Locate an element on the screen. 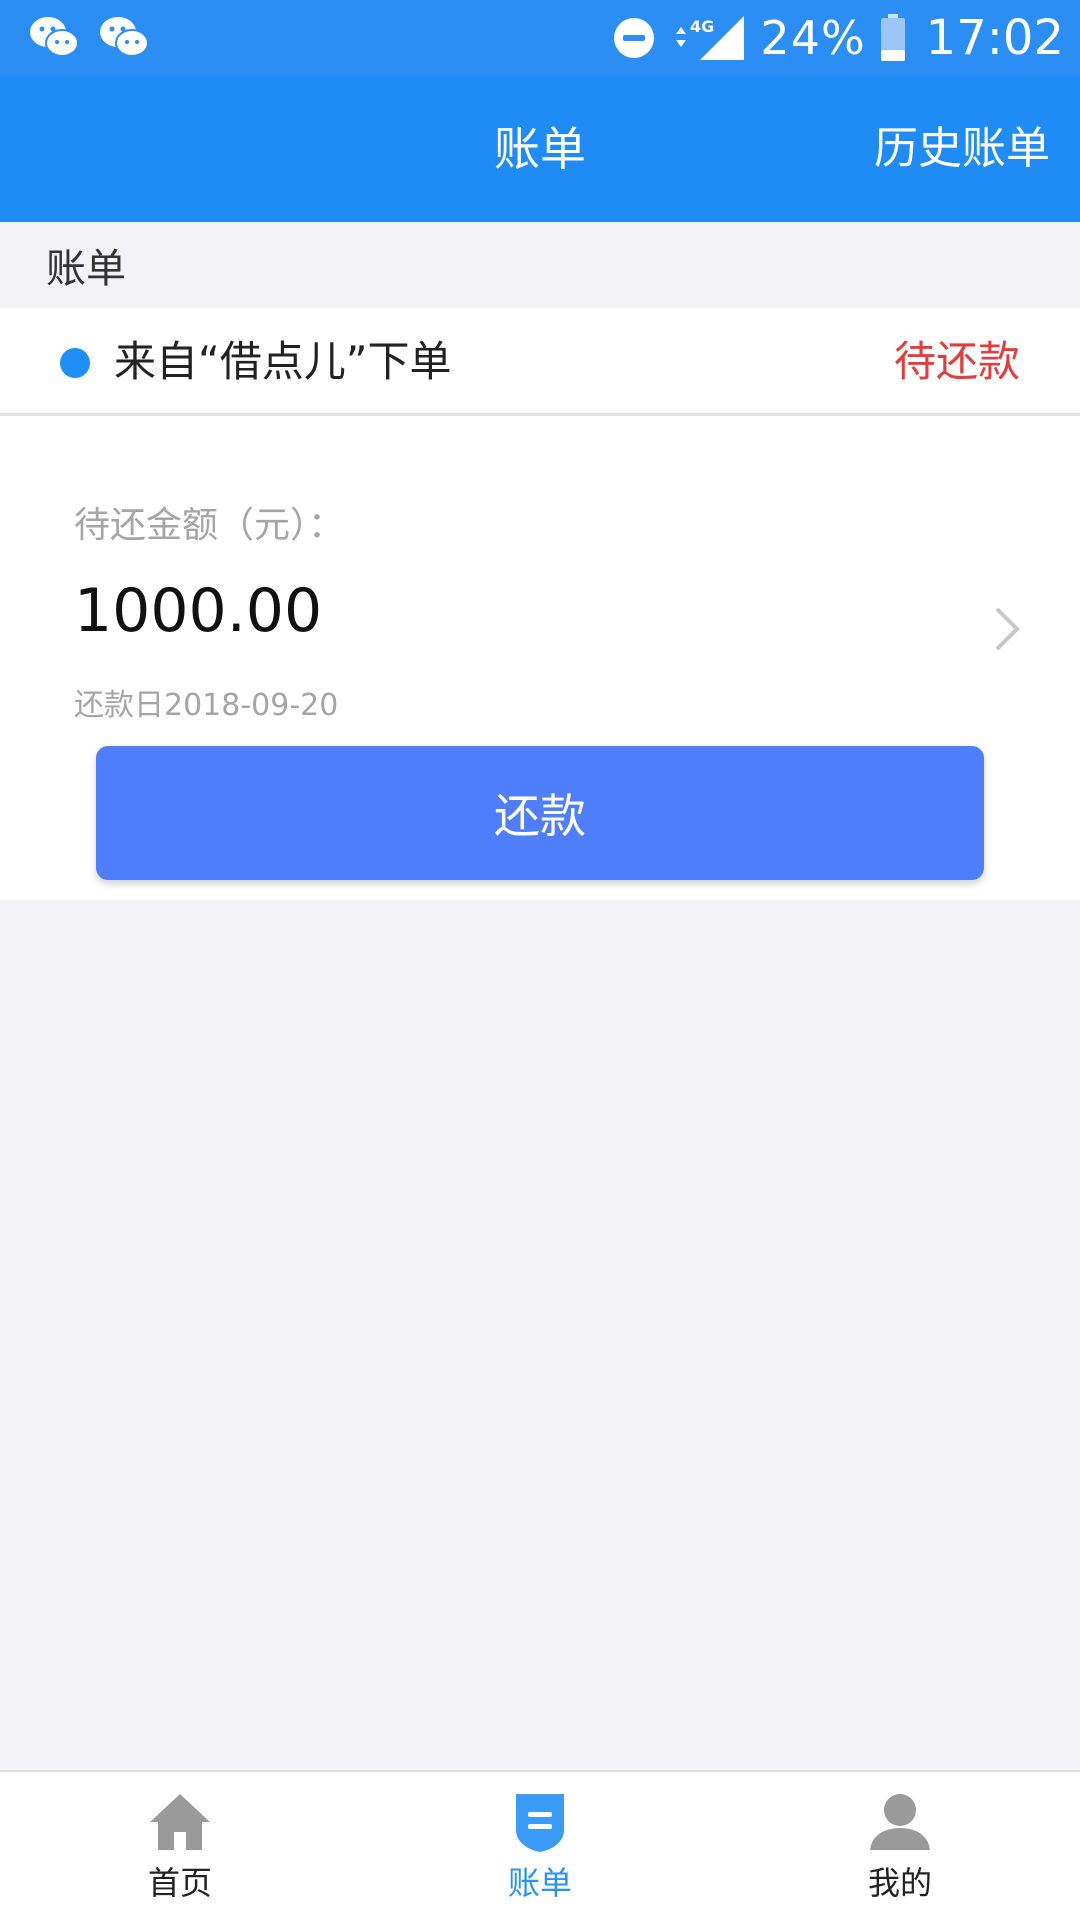 The image size is (1080, 1920). svg-text: 4G is located at coordinates (702, 26).